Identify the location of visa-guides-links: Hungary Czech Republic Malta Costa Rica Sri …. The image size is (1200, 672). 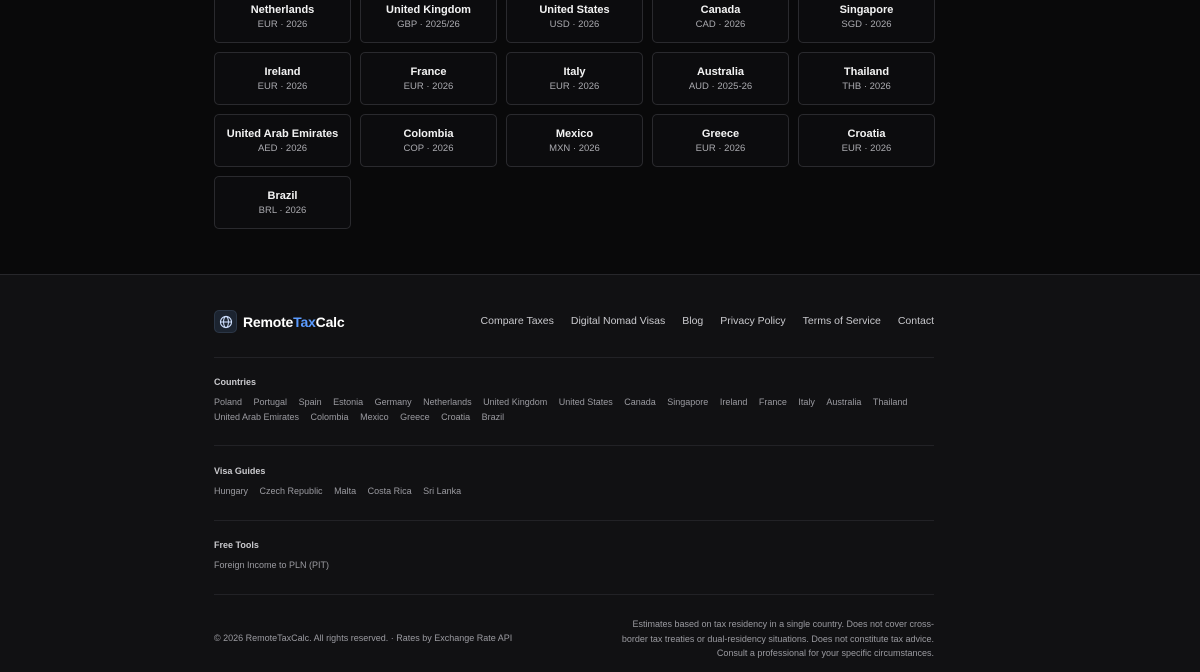
(574, 491).